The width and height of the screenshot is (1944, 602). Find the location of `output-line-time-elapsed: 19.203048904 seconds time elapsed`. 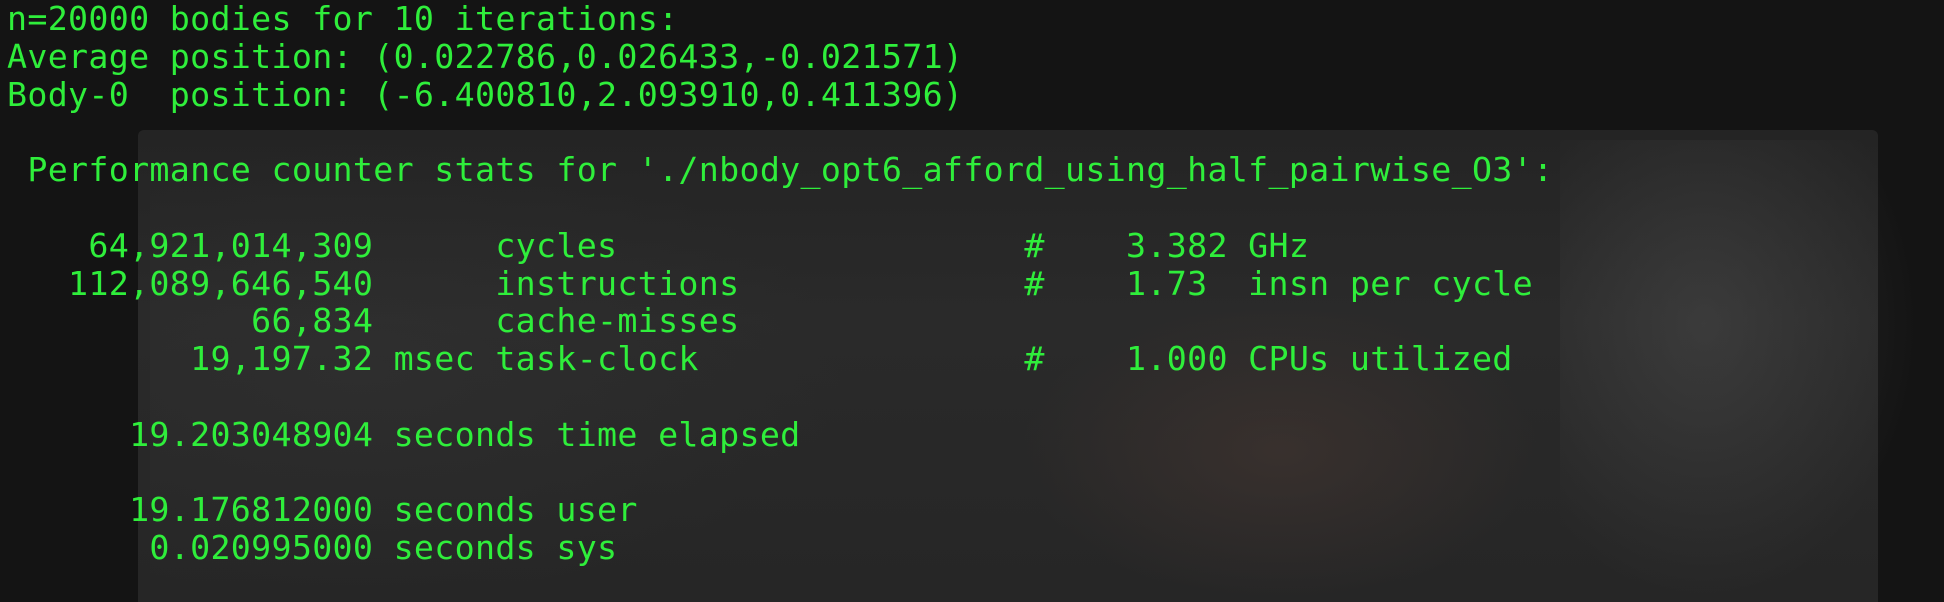

output-line-time-elapsed: 19.203048904 seconds time elapsed is located at coordinates (404, 434).